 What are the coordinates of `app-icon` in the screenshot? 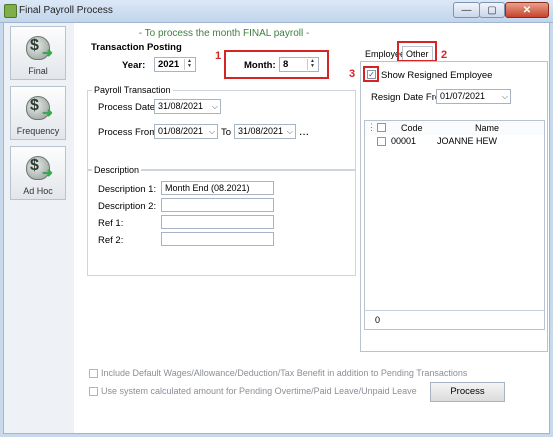 It's located at (10, 11).